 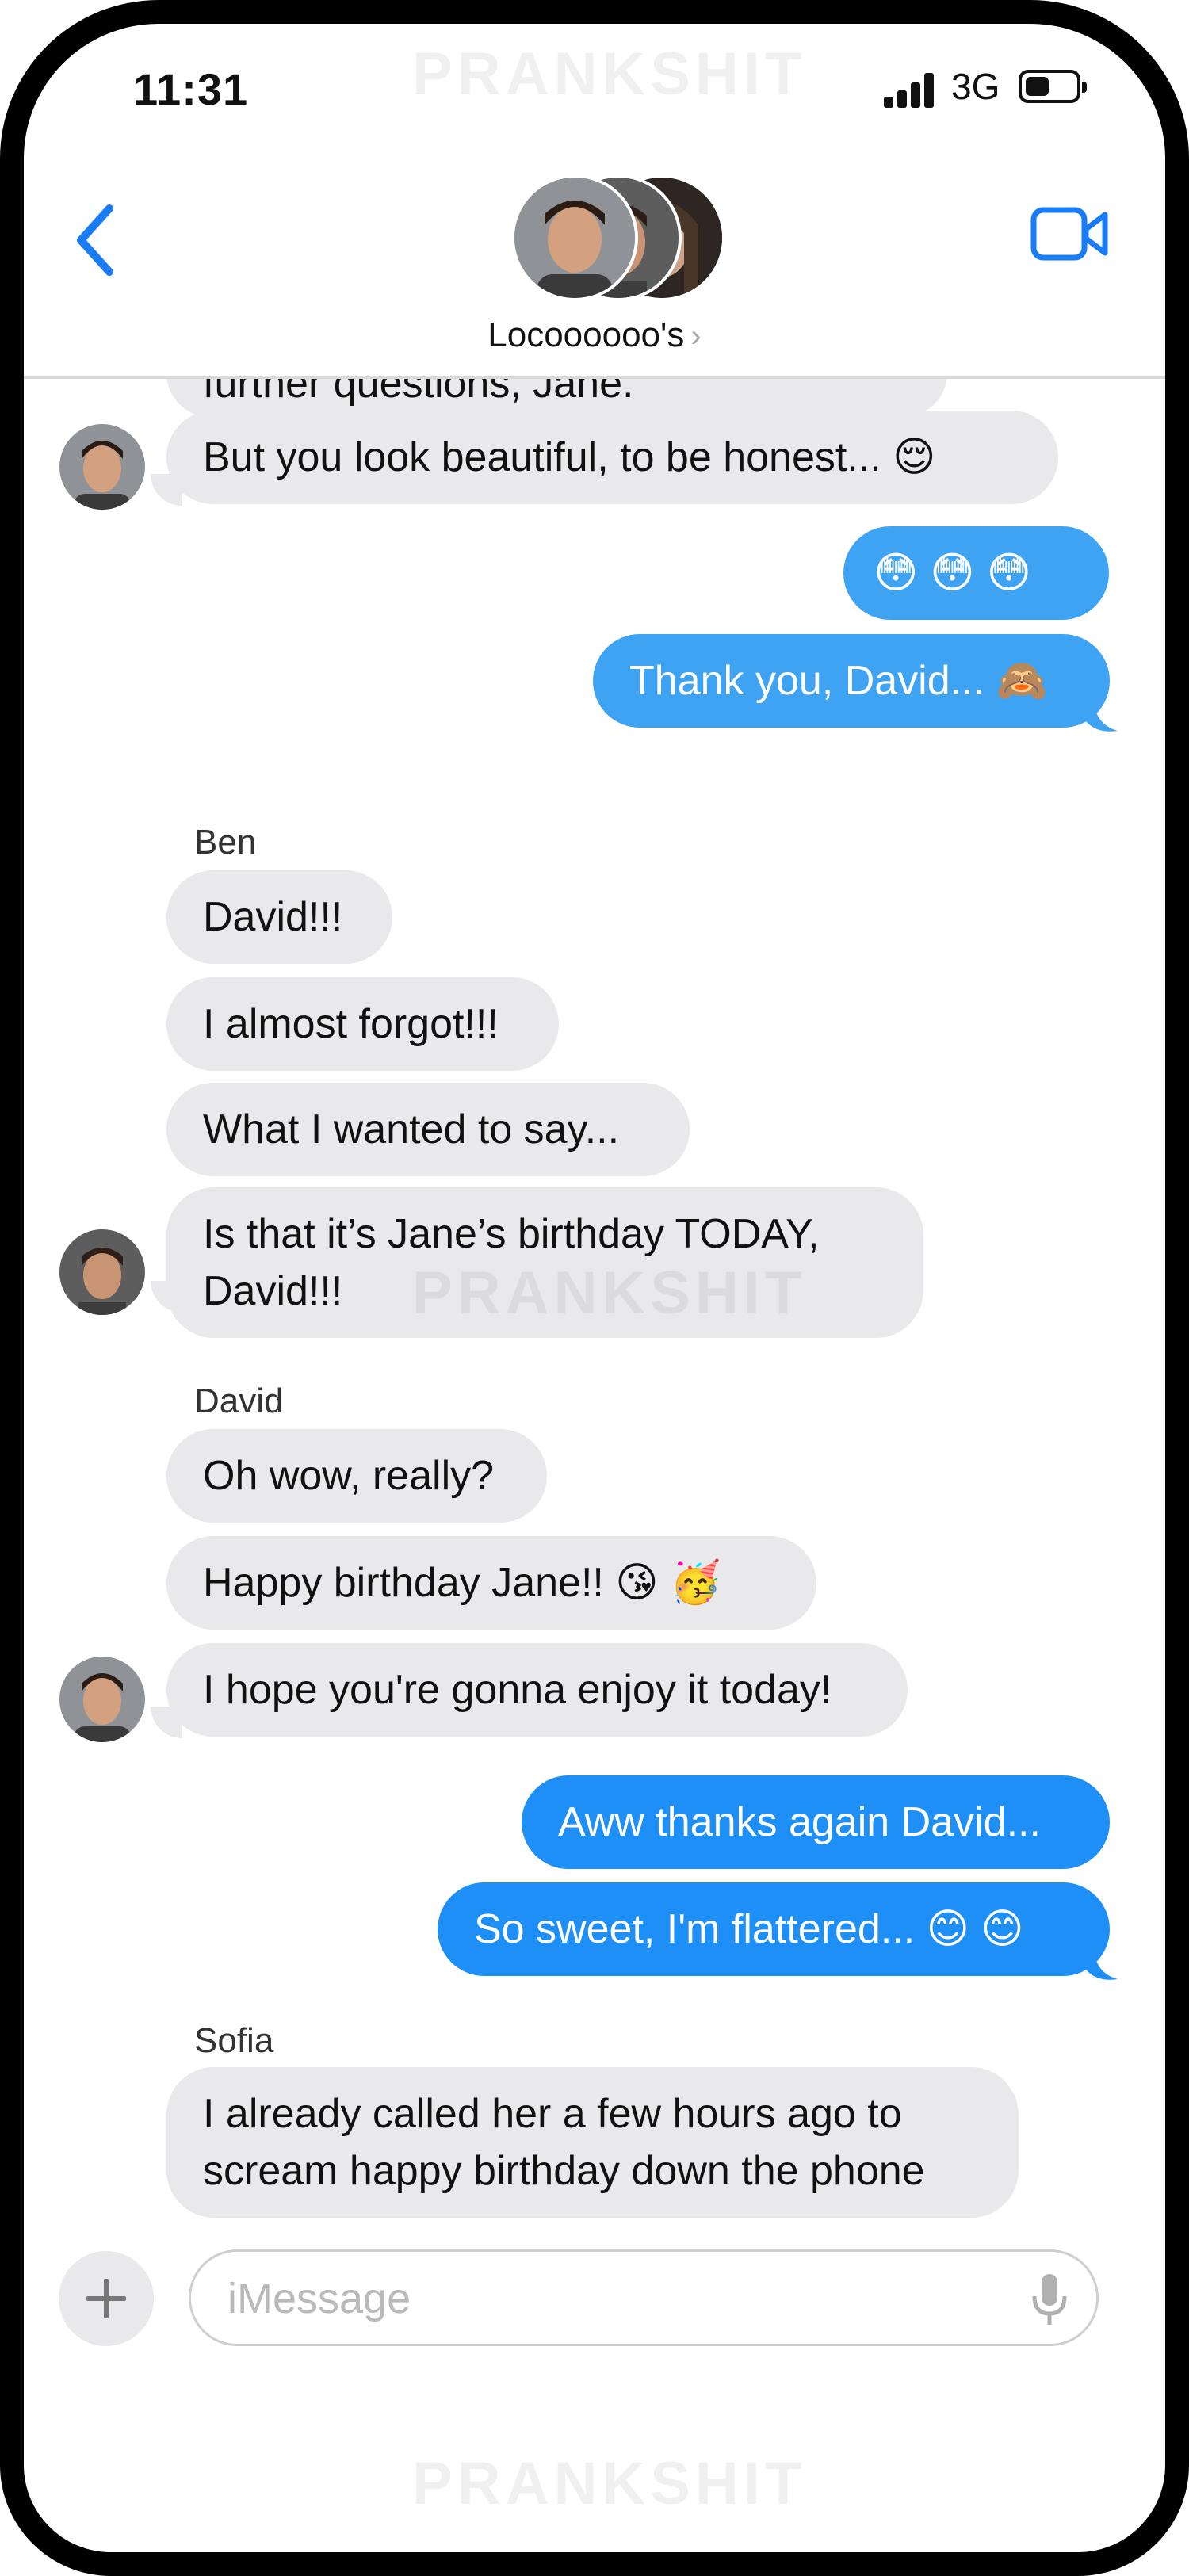 What do you see at coordinates (1049, 2300) in the screenshot?
I see `microphone-icon` at bounding box center [1049, 2300].